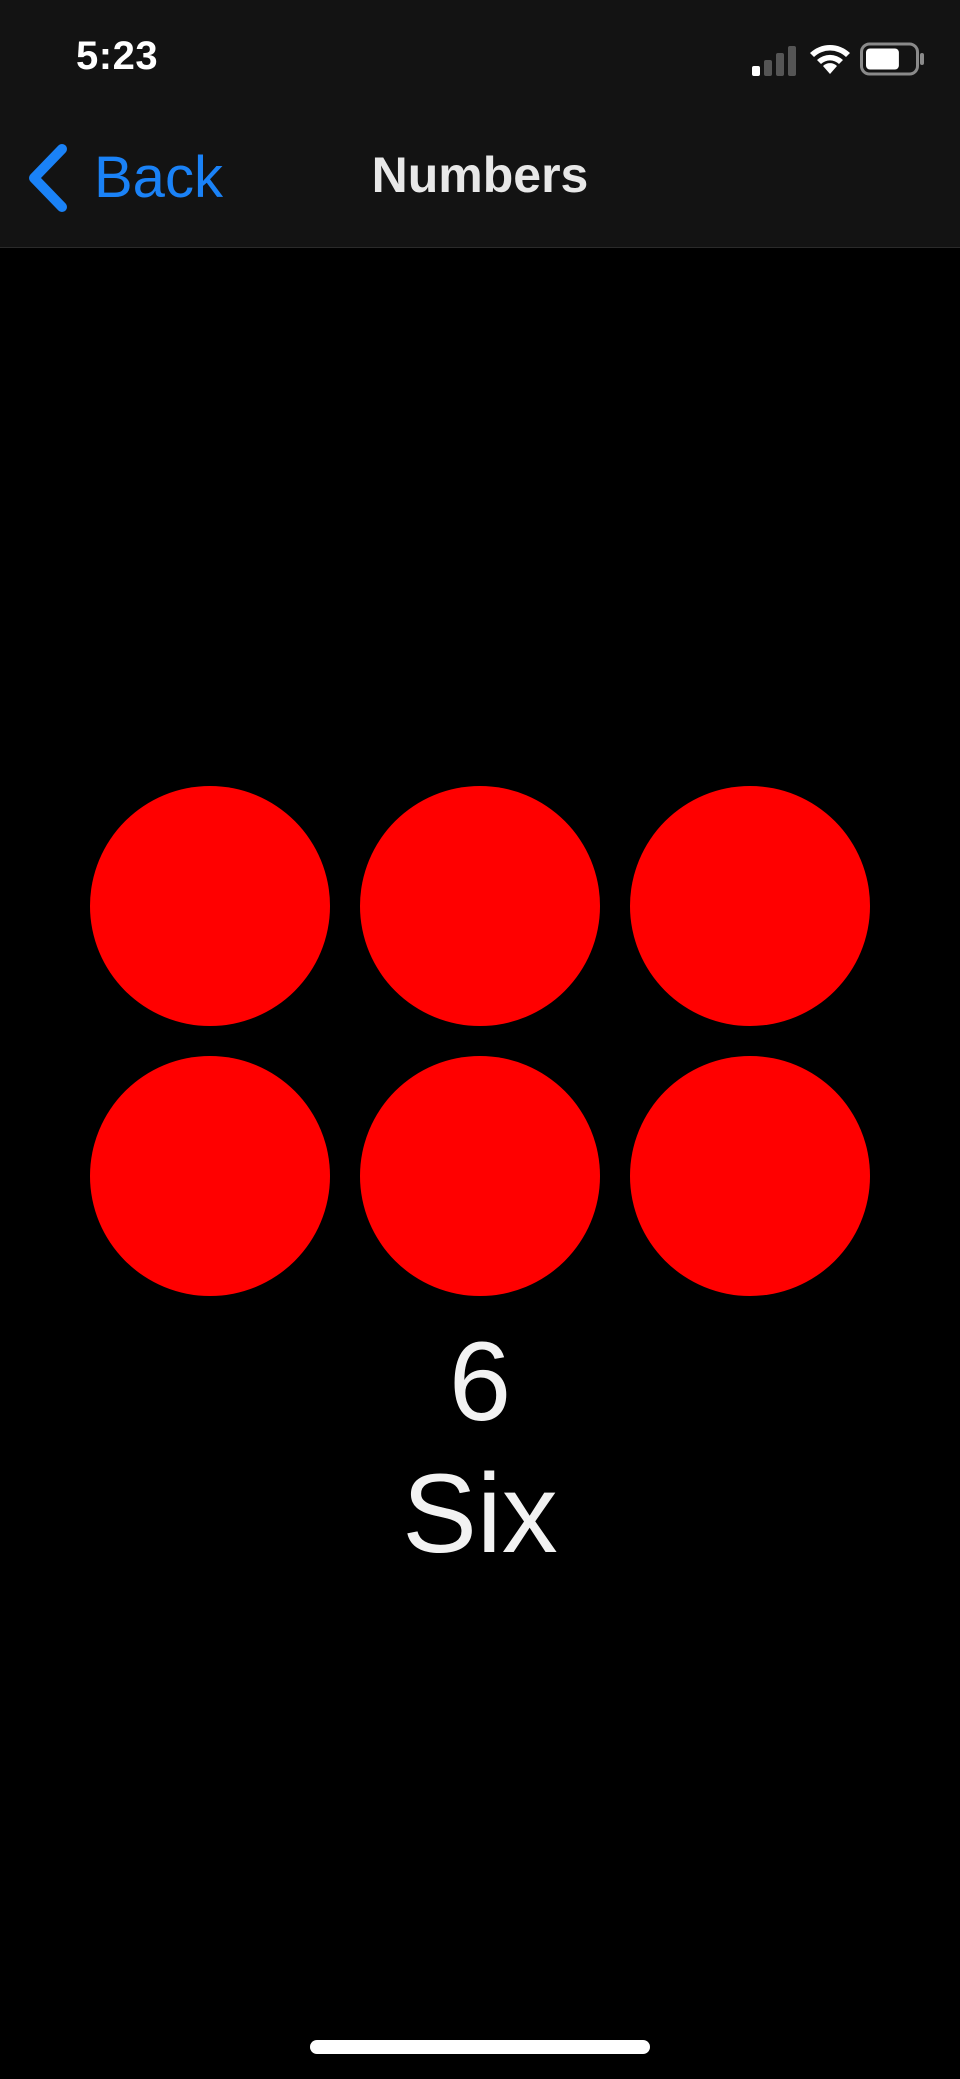 The image size is (960, 2079). I want to click on wifi-icon, so click(830, 59).